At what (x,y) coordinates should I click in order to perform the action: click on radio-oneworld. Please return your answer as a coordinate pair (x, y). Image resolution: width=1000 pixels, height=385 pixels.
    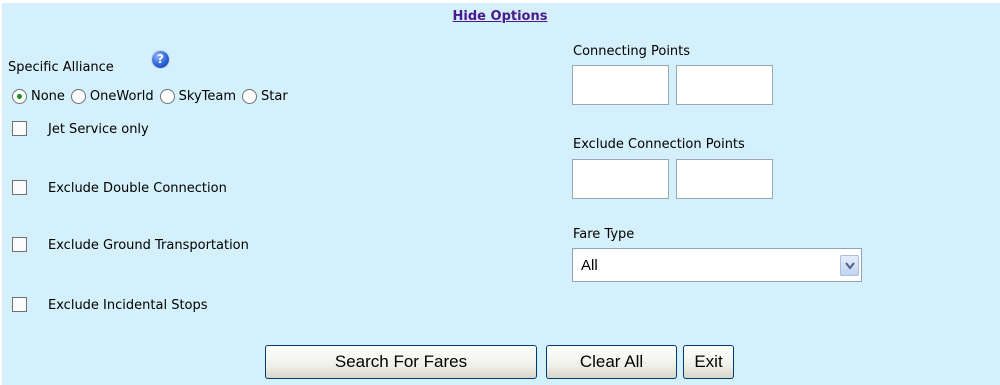
    Looking at the image, I should click on (78, 96).